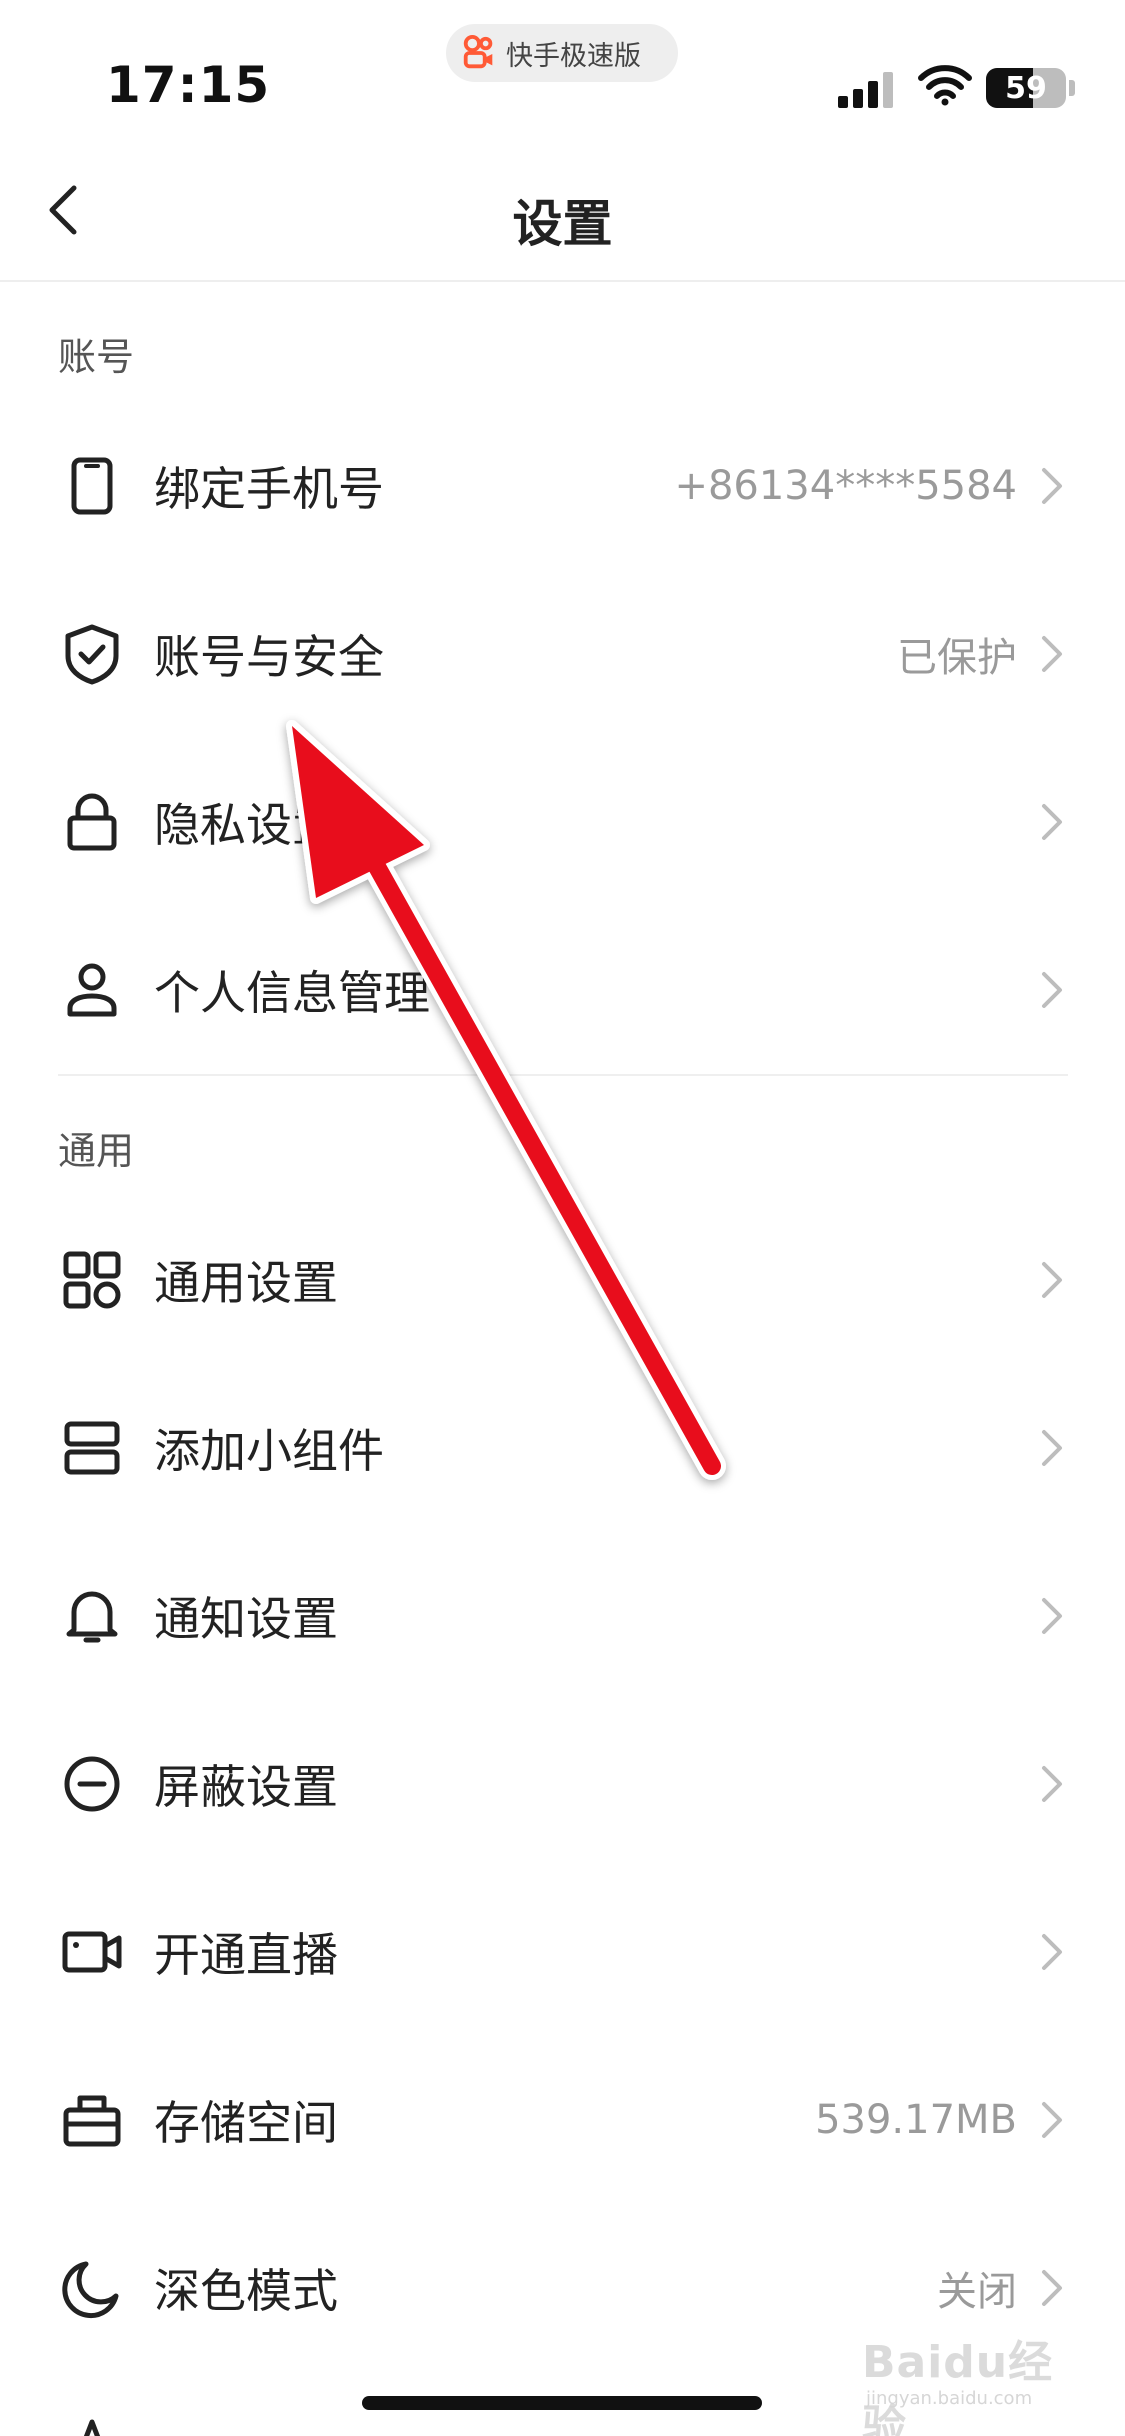 The height and width of the screenshot is (2436, 1125). Describe the element at coordinates (92, 2121) in the screenshot. I see `storage-box-icon` at that location.